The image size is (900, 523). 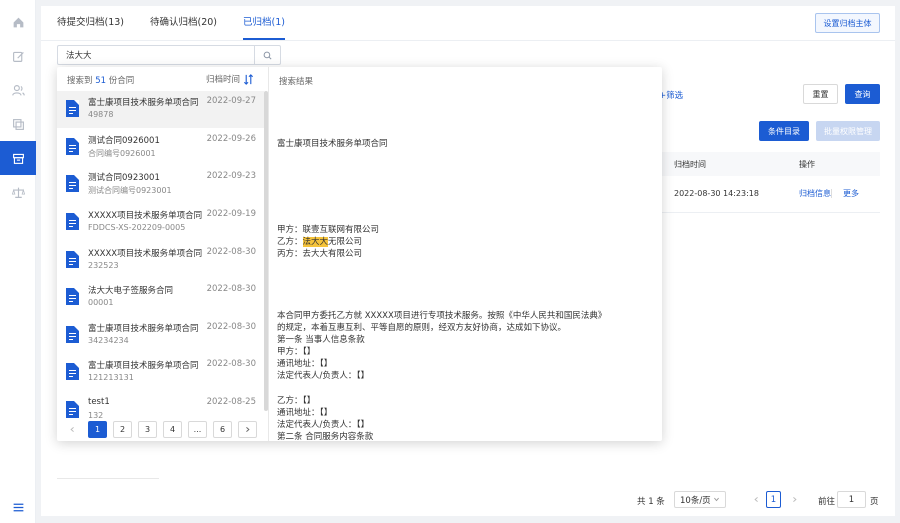 What do you see at coordinates (323, 376) in the screenshot?
I see `doc-a-representative: 法定代表人/负责人：【】` at bounding box center [323, 376].